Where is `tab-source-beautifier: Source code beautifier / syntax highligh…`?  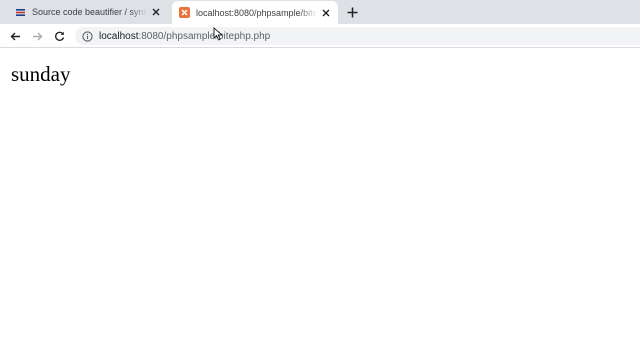 tab-source-beautifier: Source code beautifier / syntax highligh… is located at coordinates (88, 12).